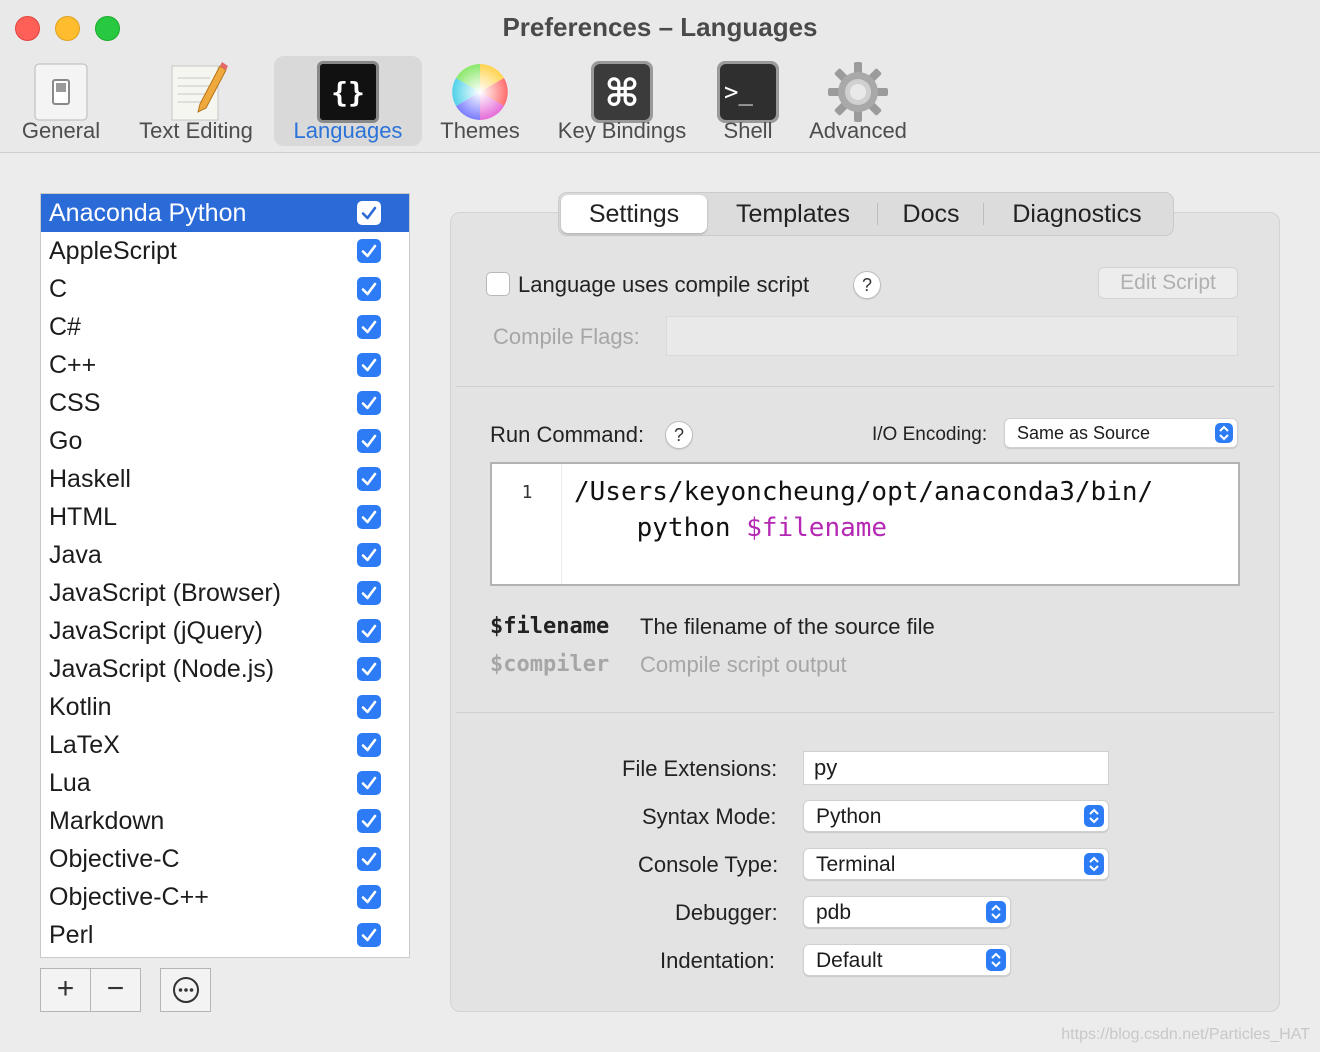 Image resolution: width=1320 pixels, height=1052 pixels. What do you see at coordinates (1168, 283) in the screenshot?
I see `edit-script-button: Edit Script` at bounding box center [1168, 283].